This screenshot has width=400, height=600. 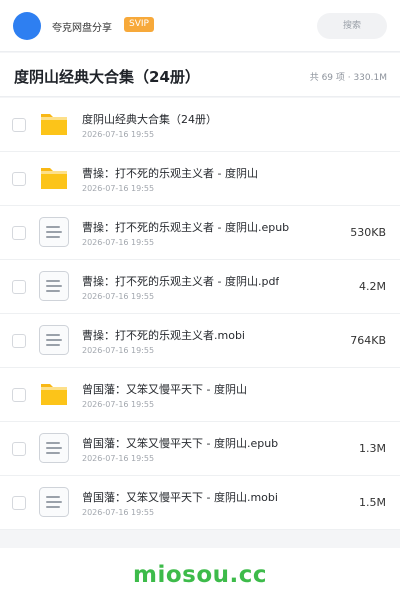 I want to click on top-header: 夸克网盘分享 SVIP 搜索, so click(x=200, y=26).